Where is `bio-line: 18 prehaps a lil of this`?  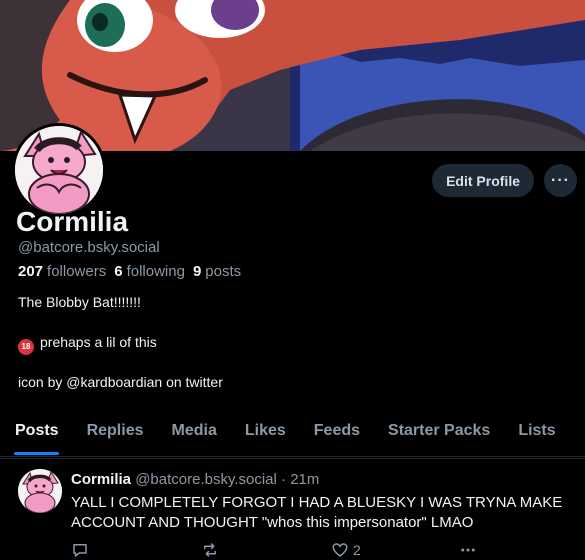 bio-line: 18 prehaps a lil of this is located at coordinates (120, 343).